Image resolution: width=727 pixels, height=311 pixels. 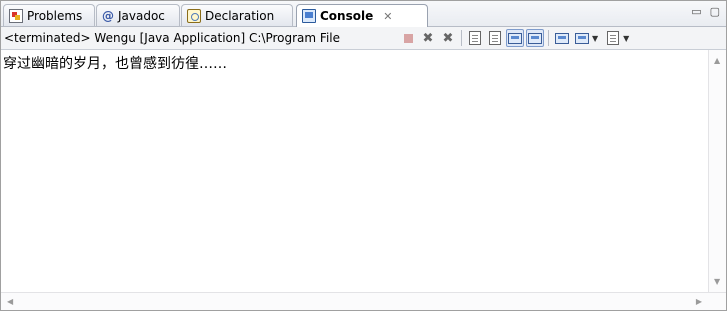 I want to click on remove-launch-button: ✖, so click(x=428, y=38).